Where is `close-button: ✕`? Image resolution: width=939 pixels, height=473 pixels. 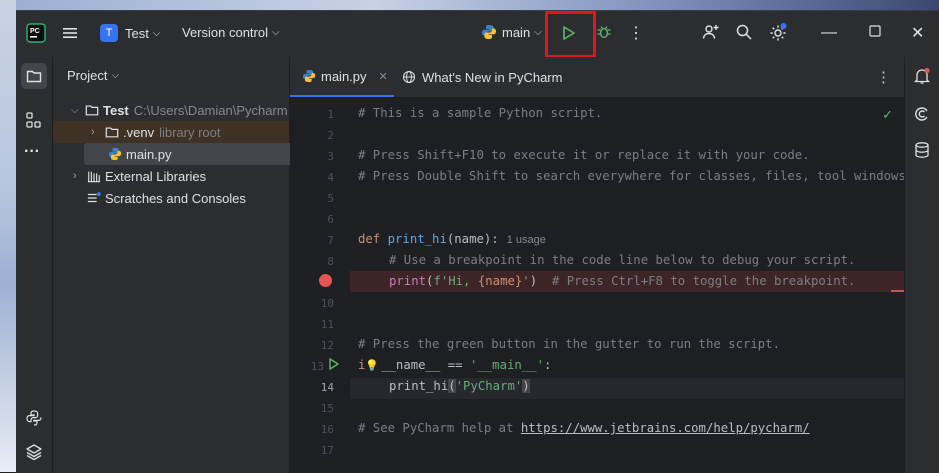
close-button: ✕ is located at coordinates (917, 33).